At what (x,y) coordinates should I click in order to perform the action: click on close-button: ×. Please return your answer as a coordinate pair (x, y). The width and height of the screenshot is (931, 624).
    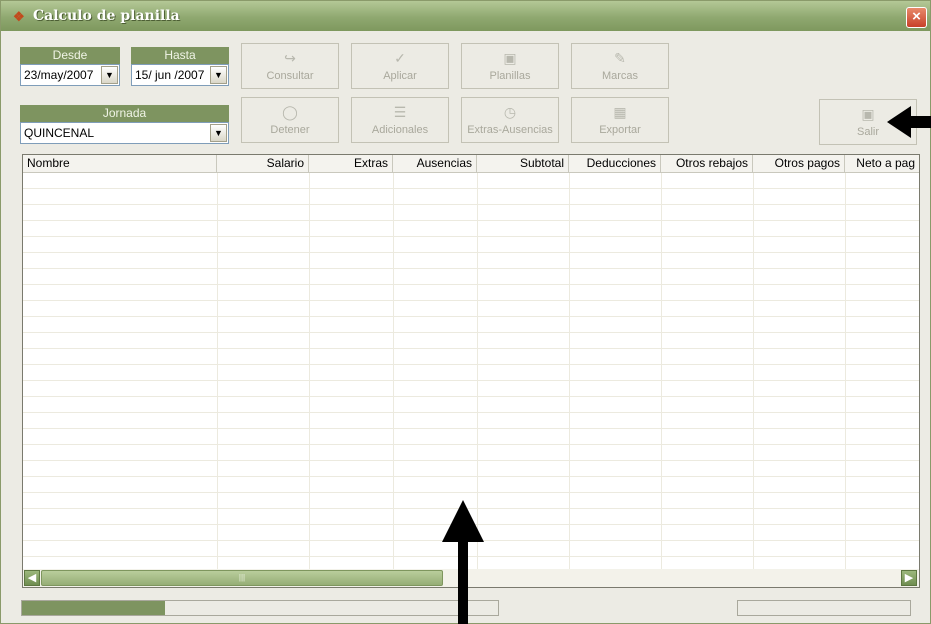
    Looking at the image, I should click on (916, 17).